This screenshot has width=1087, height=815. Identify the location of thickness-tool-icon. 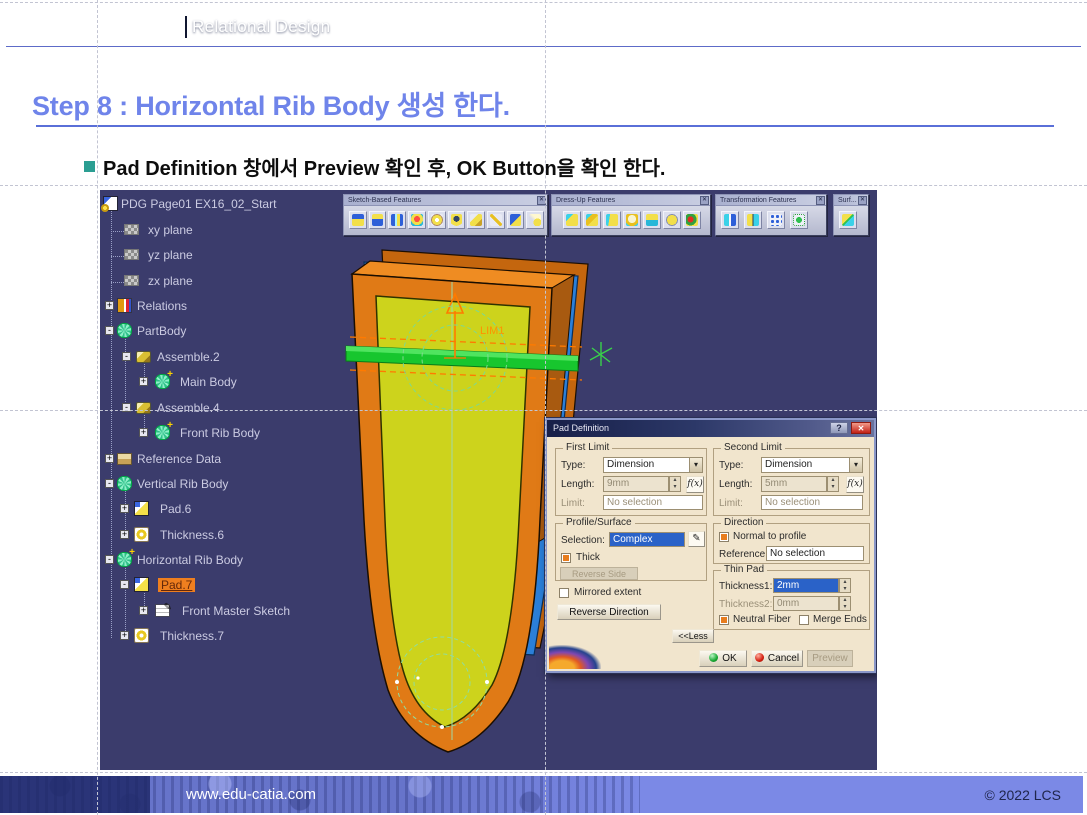
(652, 220).